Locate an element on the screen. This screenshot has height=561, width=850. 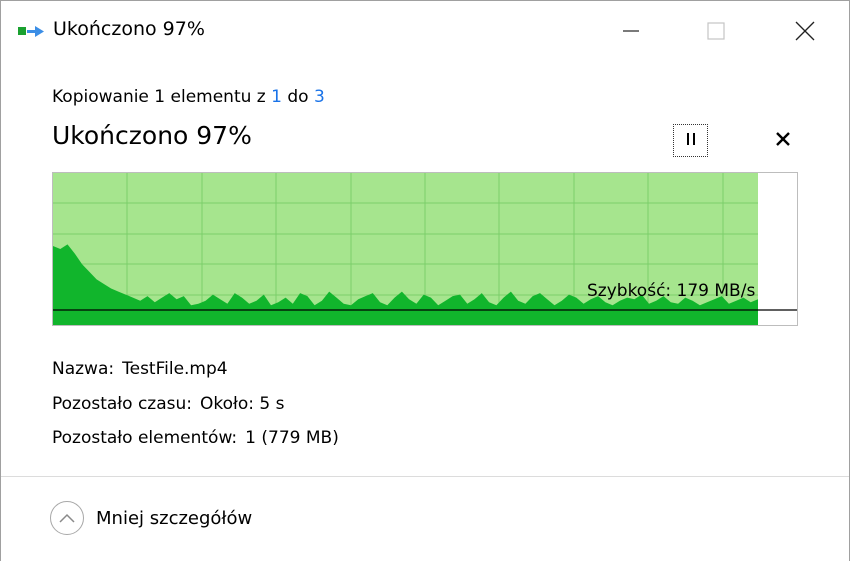
speed-label: Szybkość: 179 MB/s is located at coordinates (671, 291).